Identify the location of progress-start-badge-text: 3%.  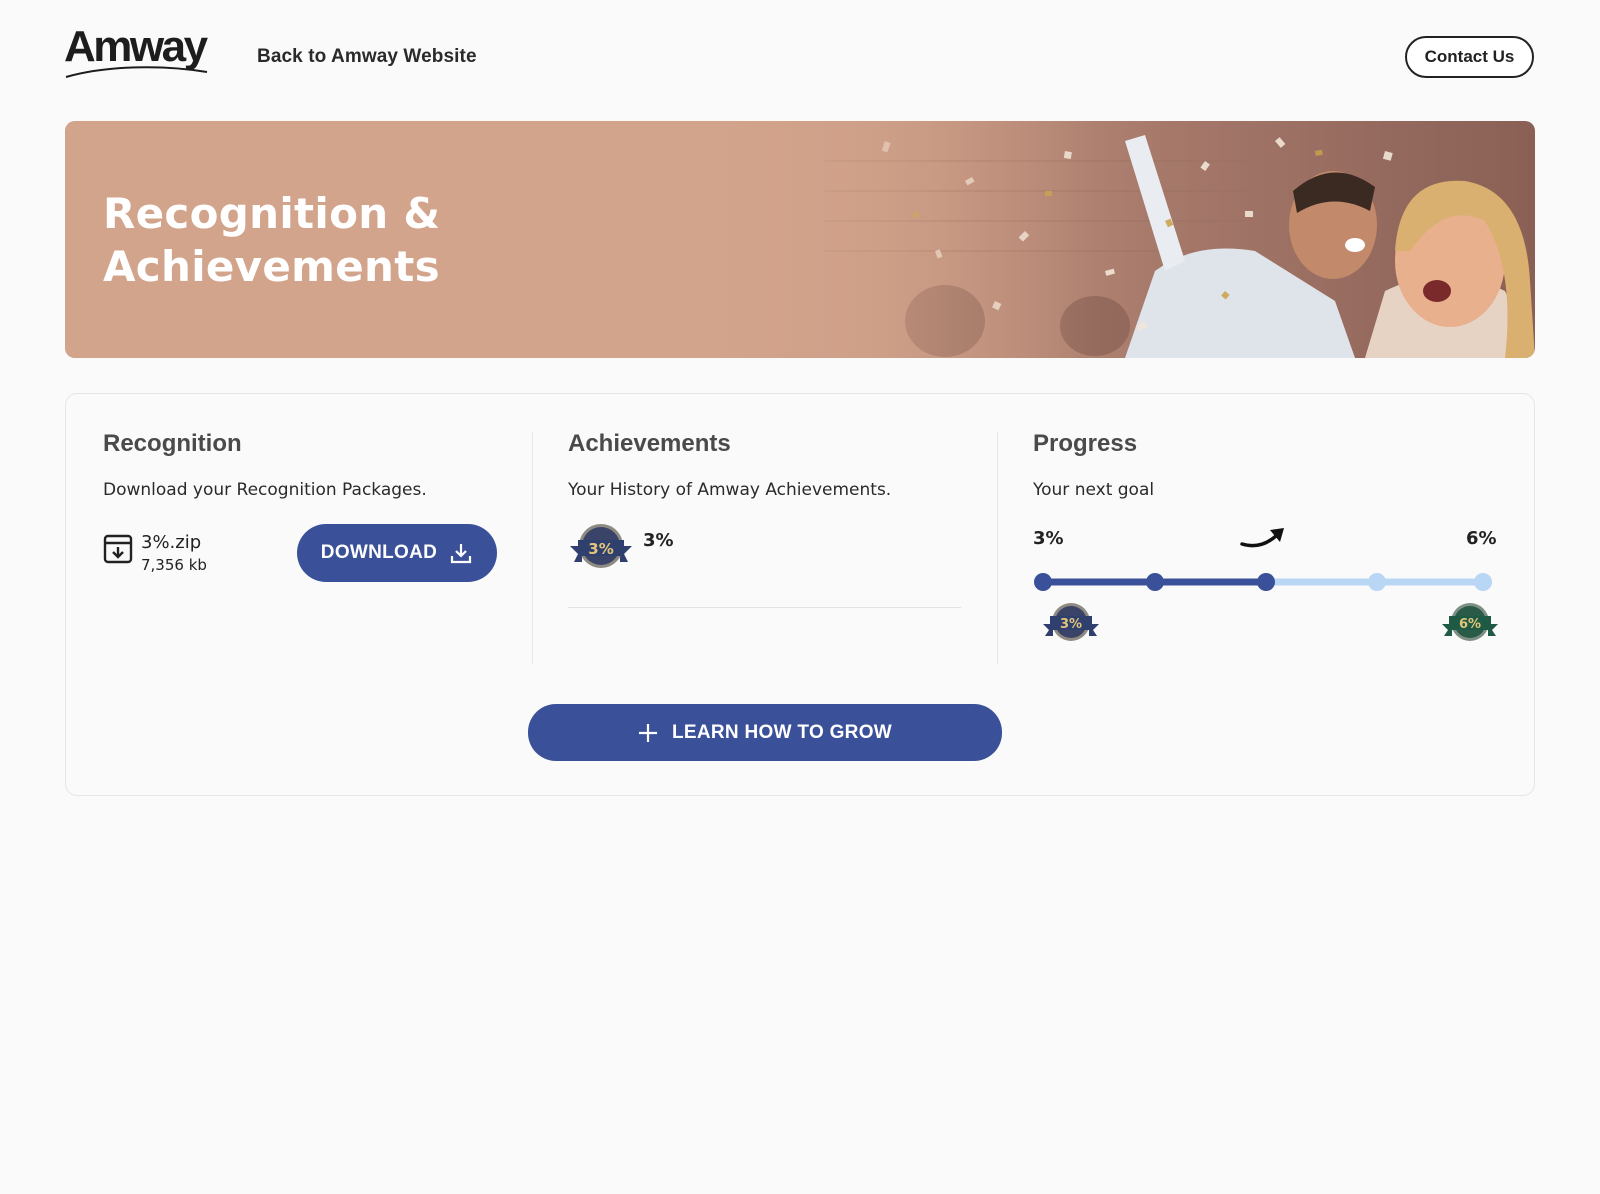
(1071, 624).